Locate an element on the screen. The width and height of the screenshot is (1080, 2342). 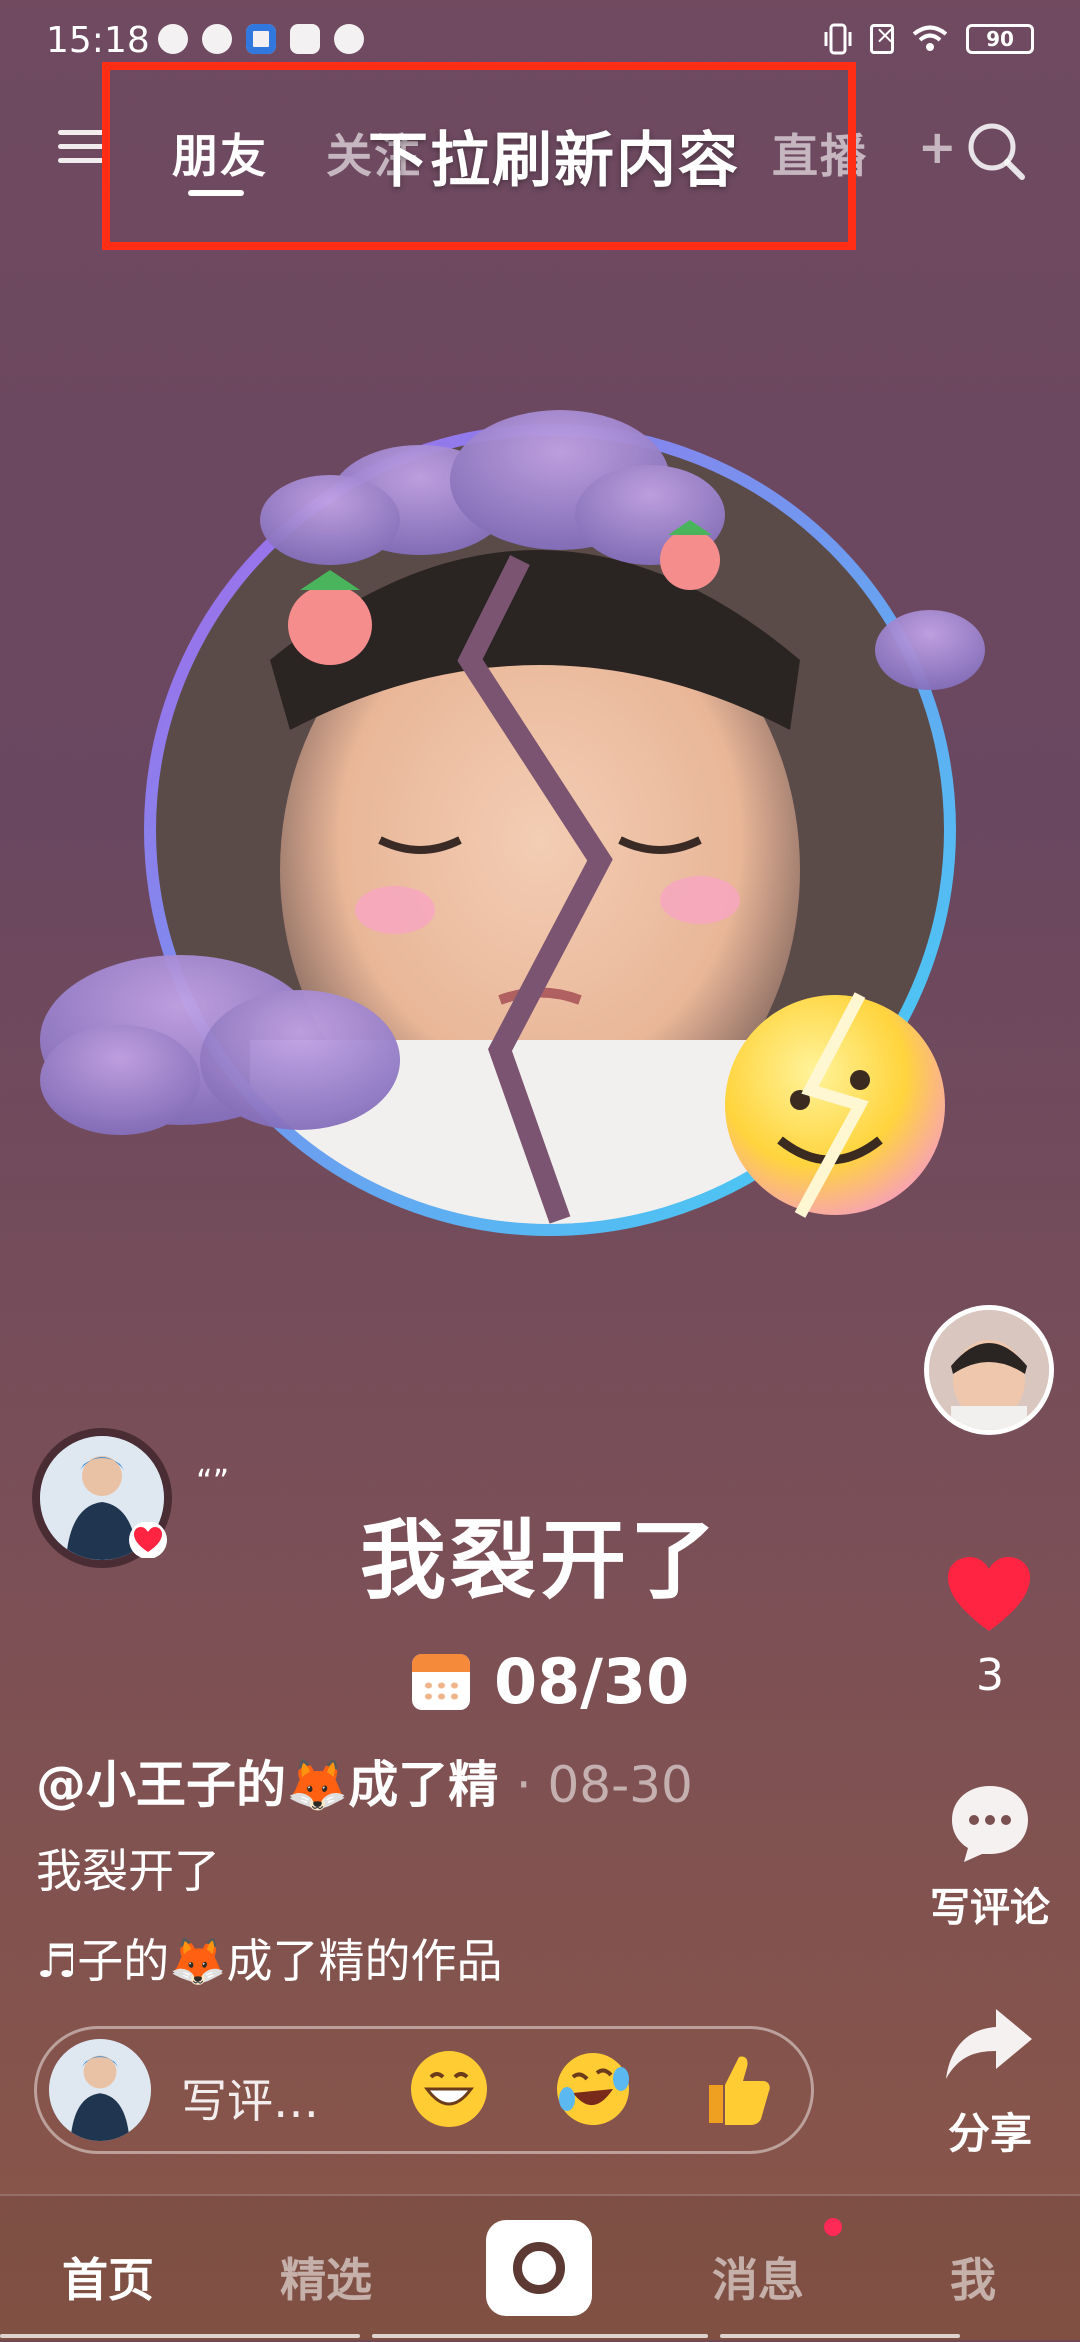
cat-app-icon is located at coordinates (217, 39).